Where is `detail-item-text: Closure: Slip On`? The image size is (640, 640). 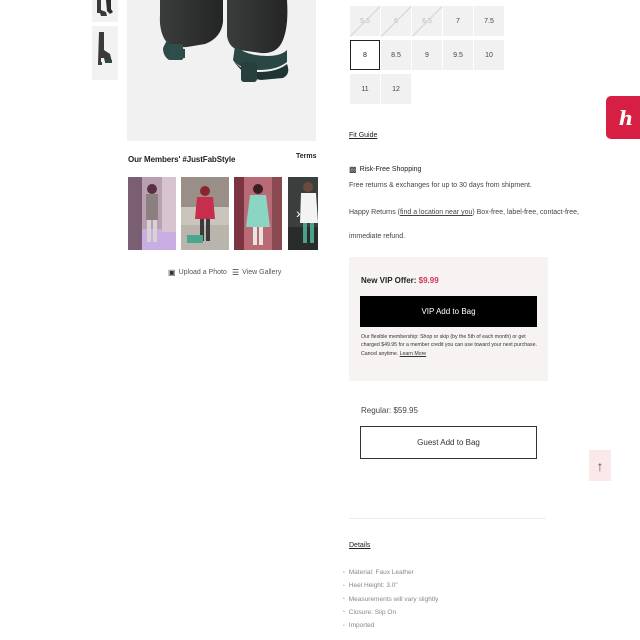
detail-item-text: Closure: Slip On is located at coordinates (372, 612).